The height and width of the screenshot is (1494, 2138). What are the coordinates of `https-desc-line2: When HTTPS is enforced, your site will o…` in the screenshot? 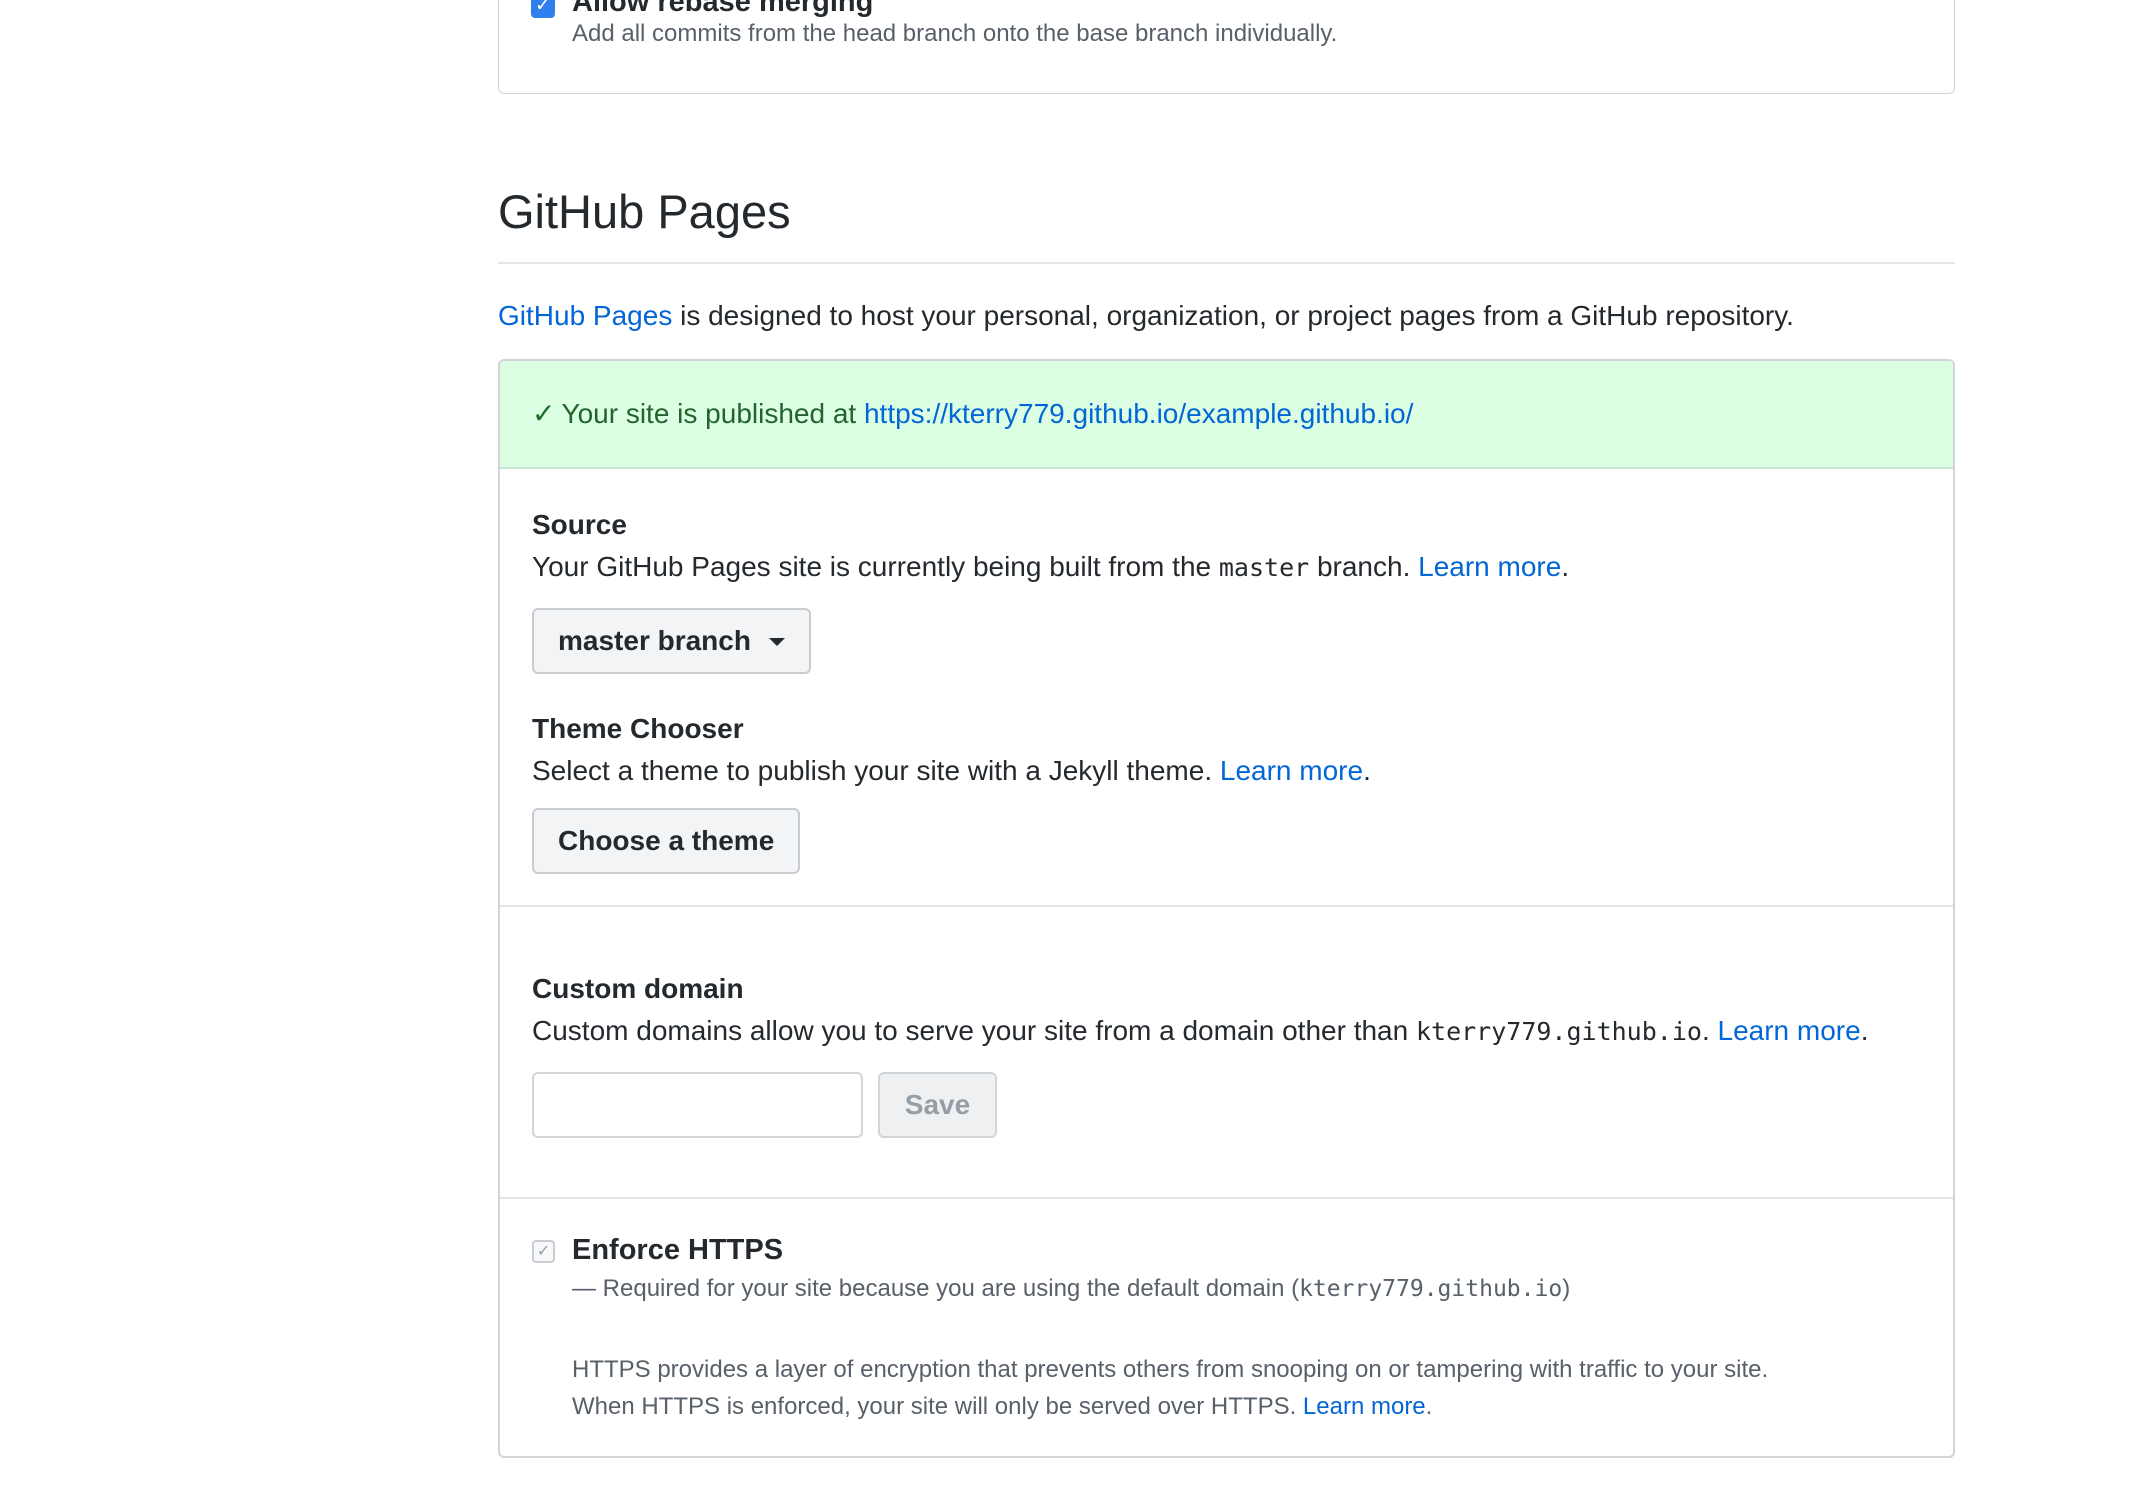 It's located at (1002, 1406).